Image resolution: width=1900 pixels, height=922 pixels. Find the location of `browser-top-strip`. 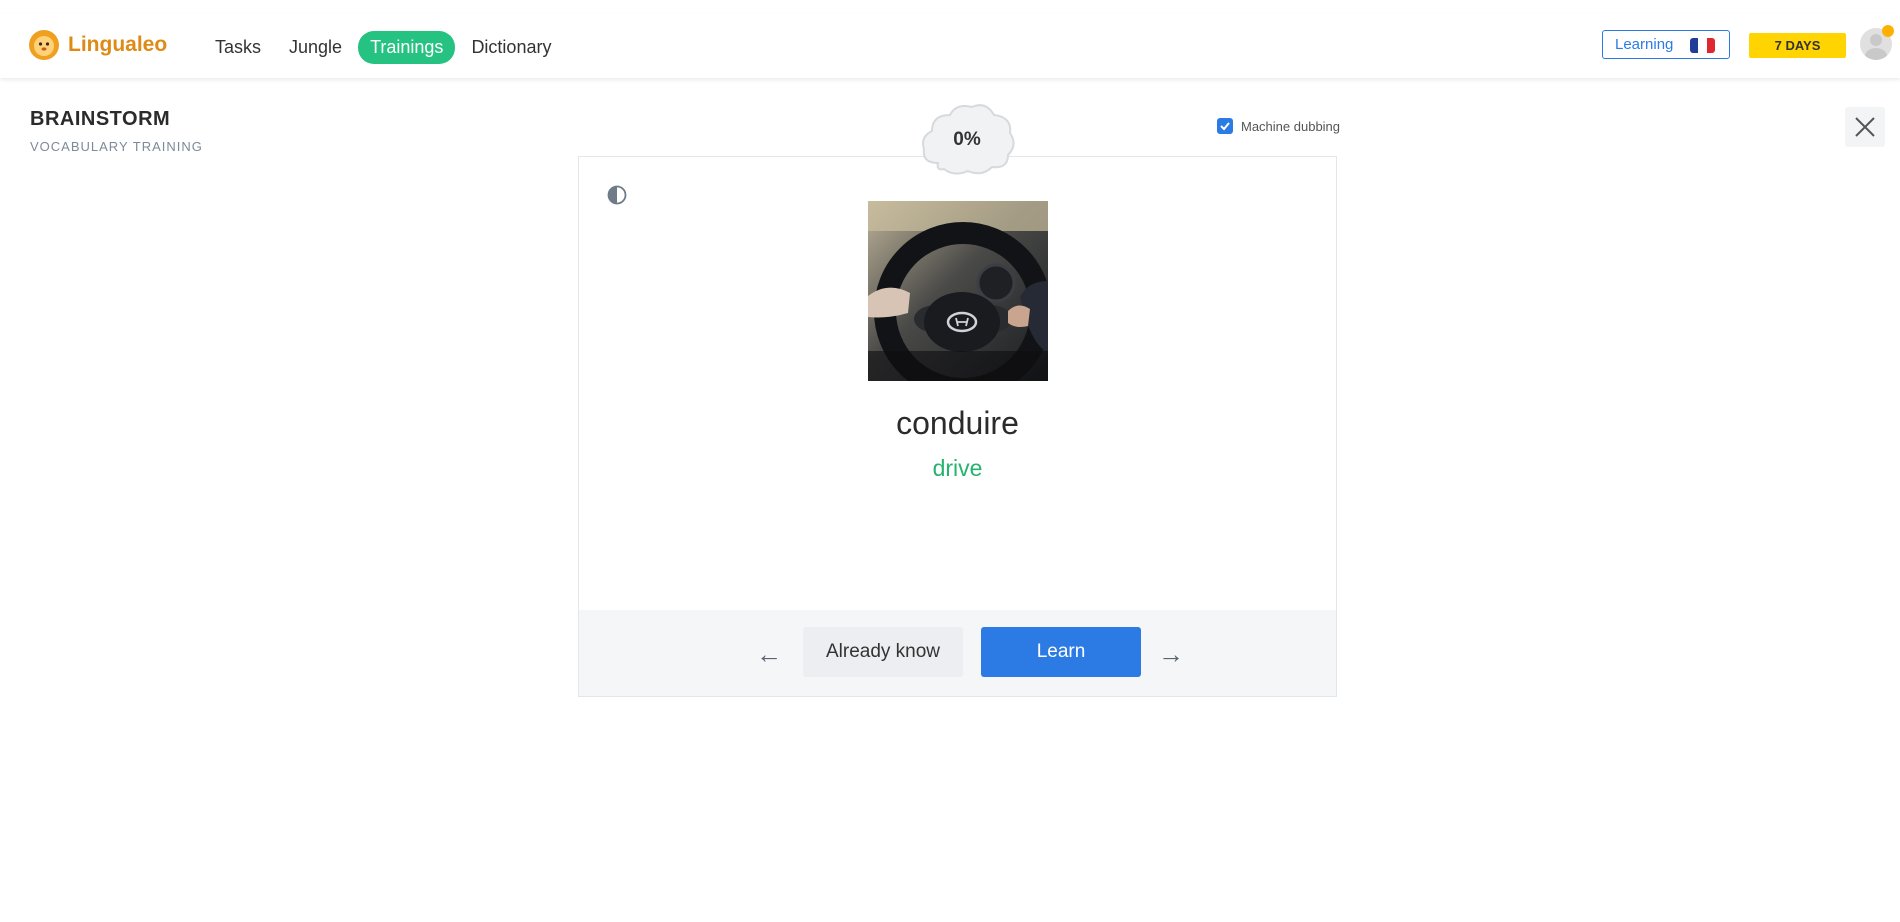

browser-top-strip is located at coordinates (950, 7).